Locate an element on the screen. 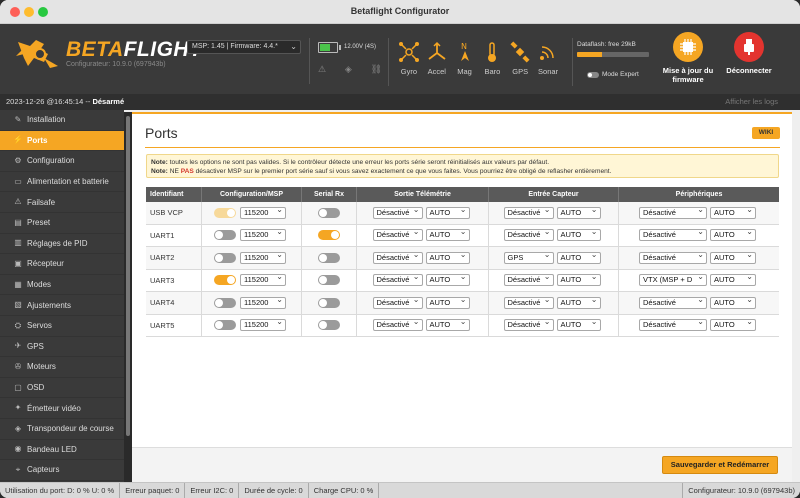  expert-mode: Mode Expert is located at coordinates (613, 74).